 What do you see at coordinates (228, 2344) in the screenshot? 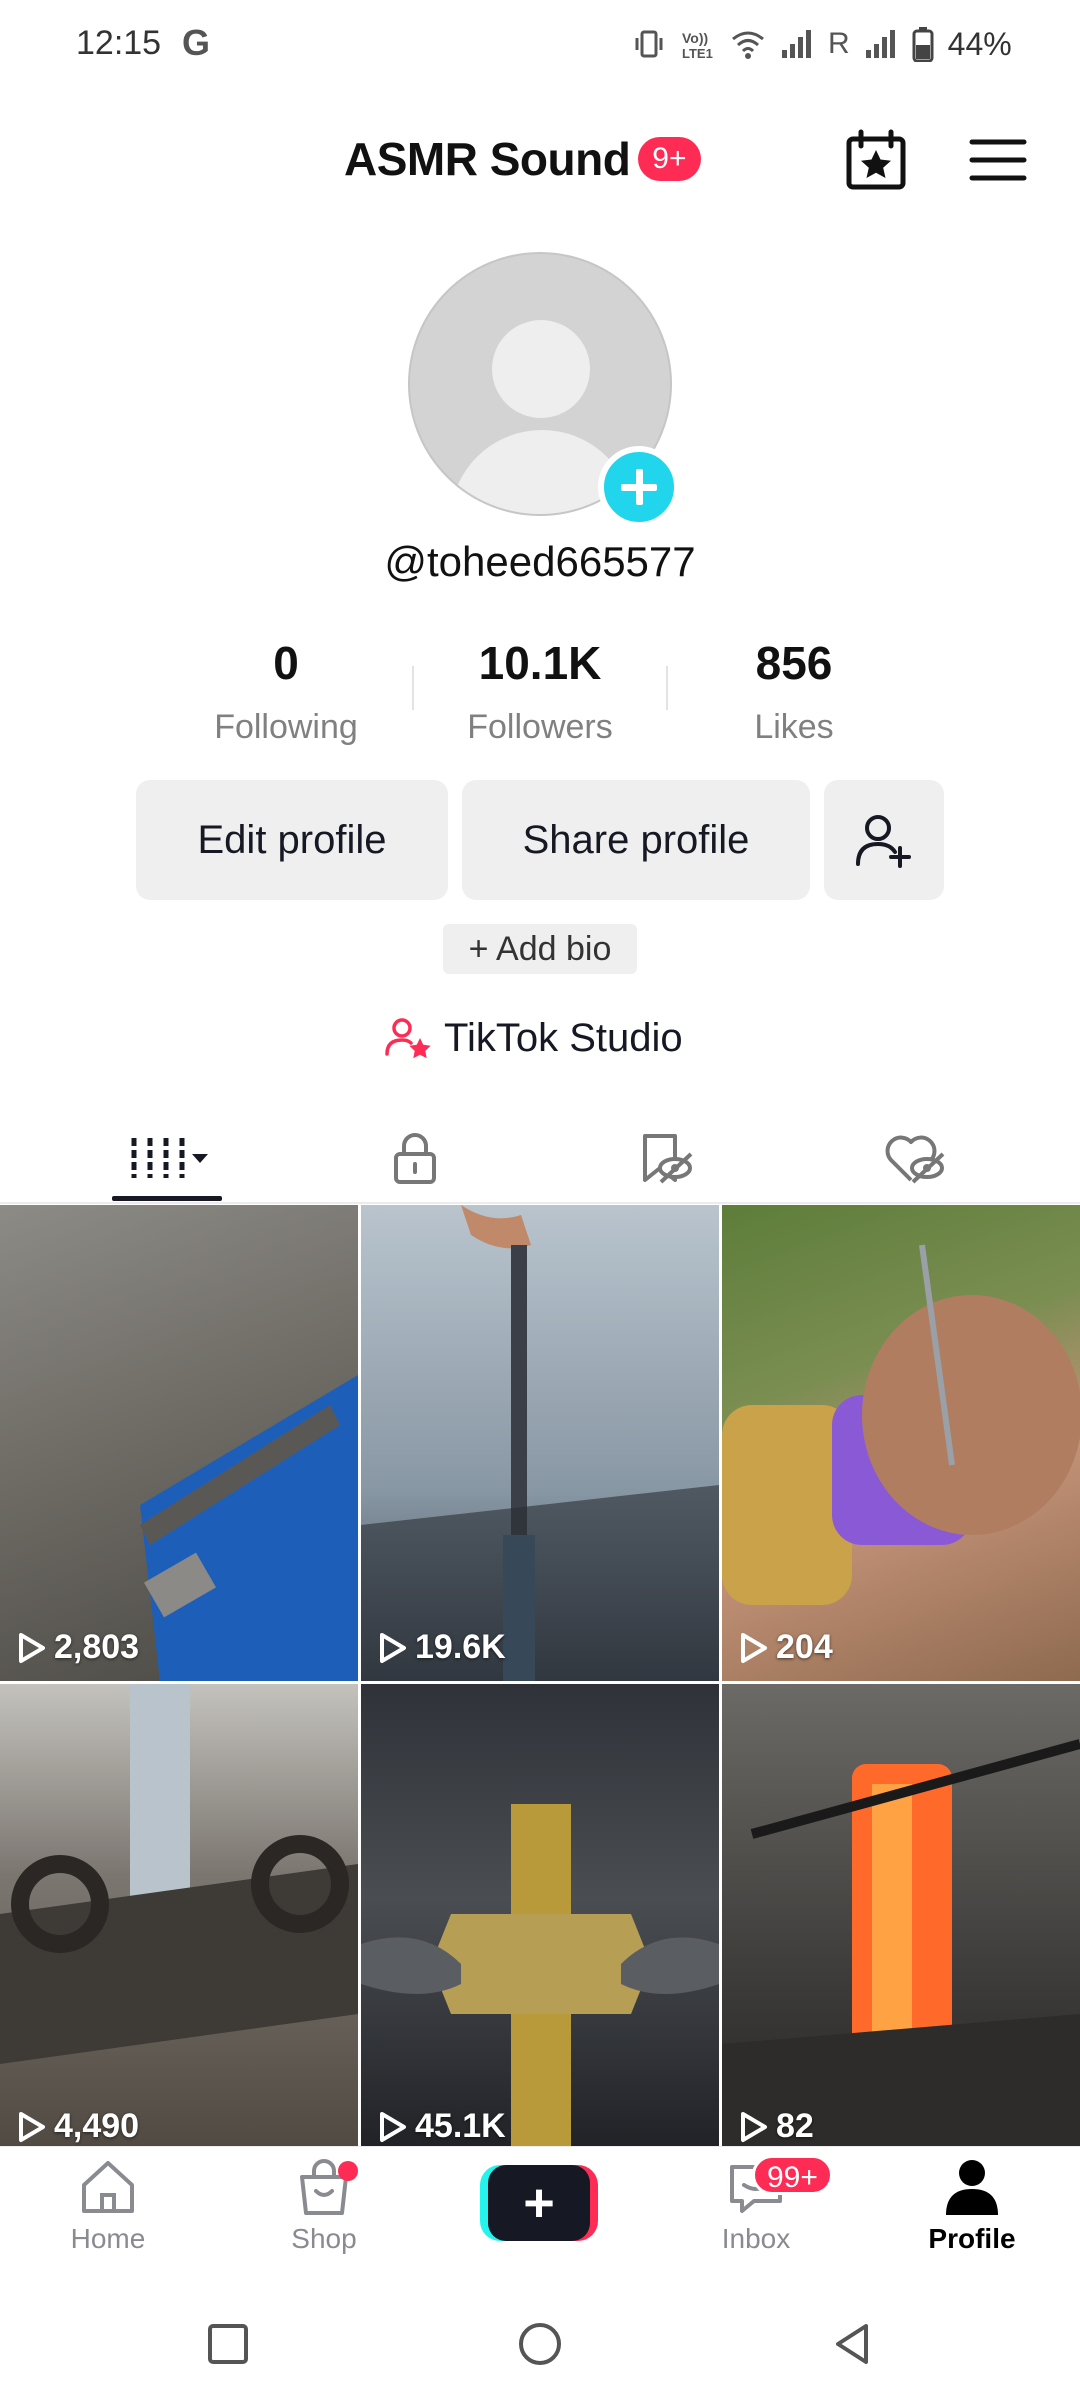
I see `recents-icon` at bounding box center [228, 2344].